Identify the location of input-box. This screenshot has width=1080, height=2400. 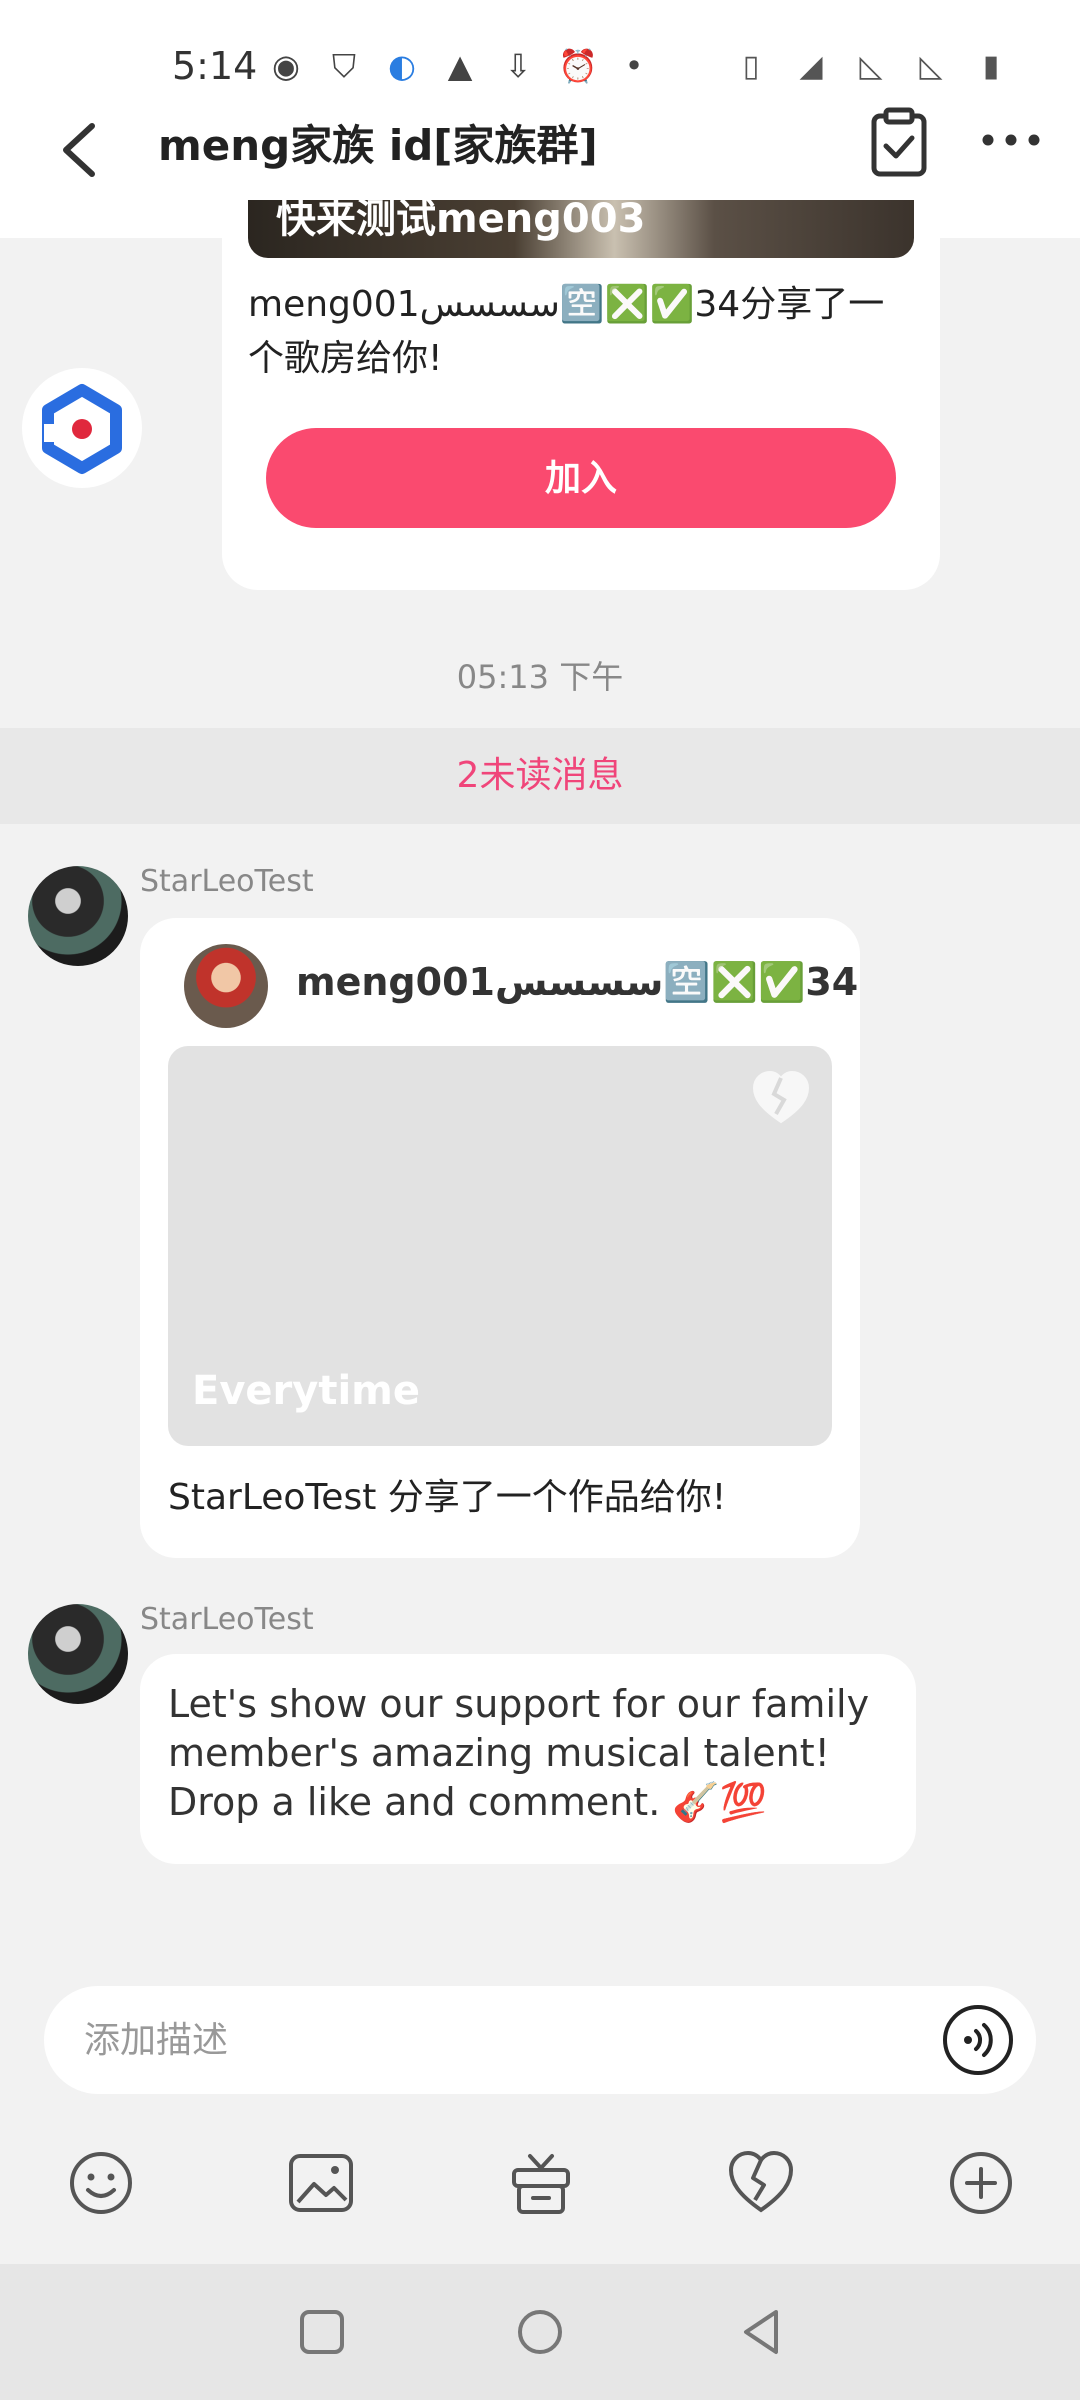
(540, 2040).